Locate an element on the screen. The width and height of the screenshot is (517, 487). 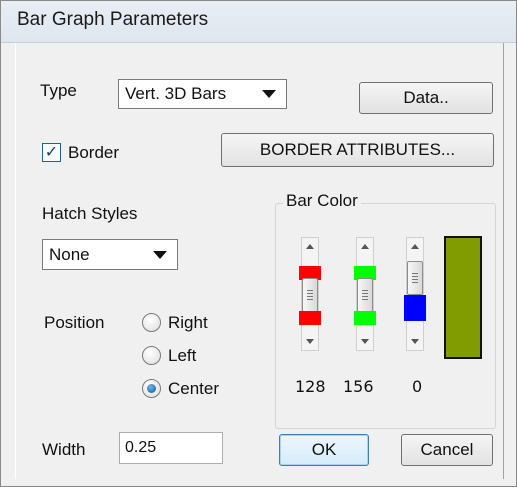
type-label: Type is located at coordinates (58, 90).